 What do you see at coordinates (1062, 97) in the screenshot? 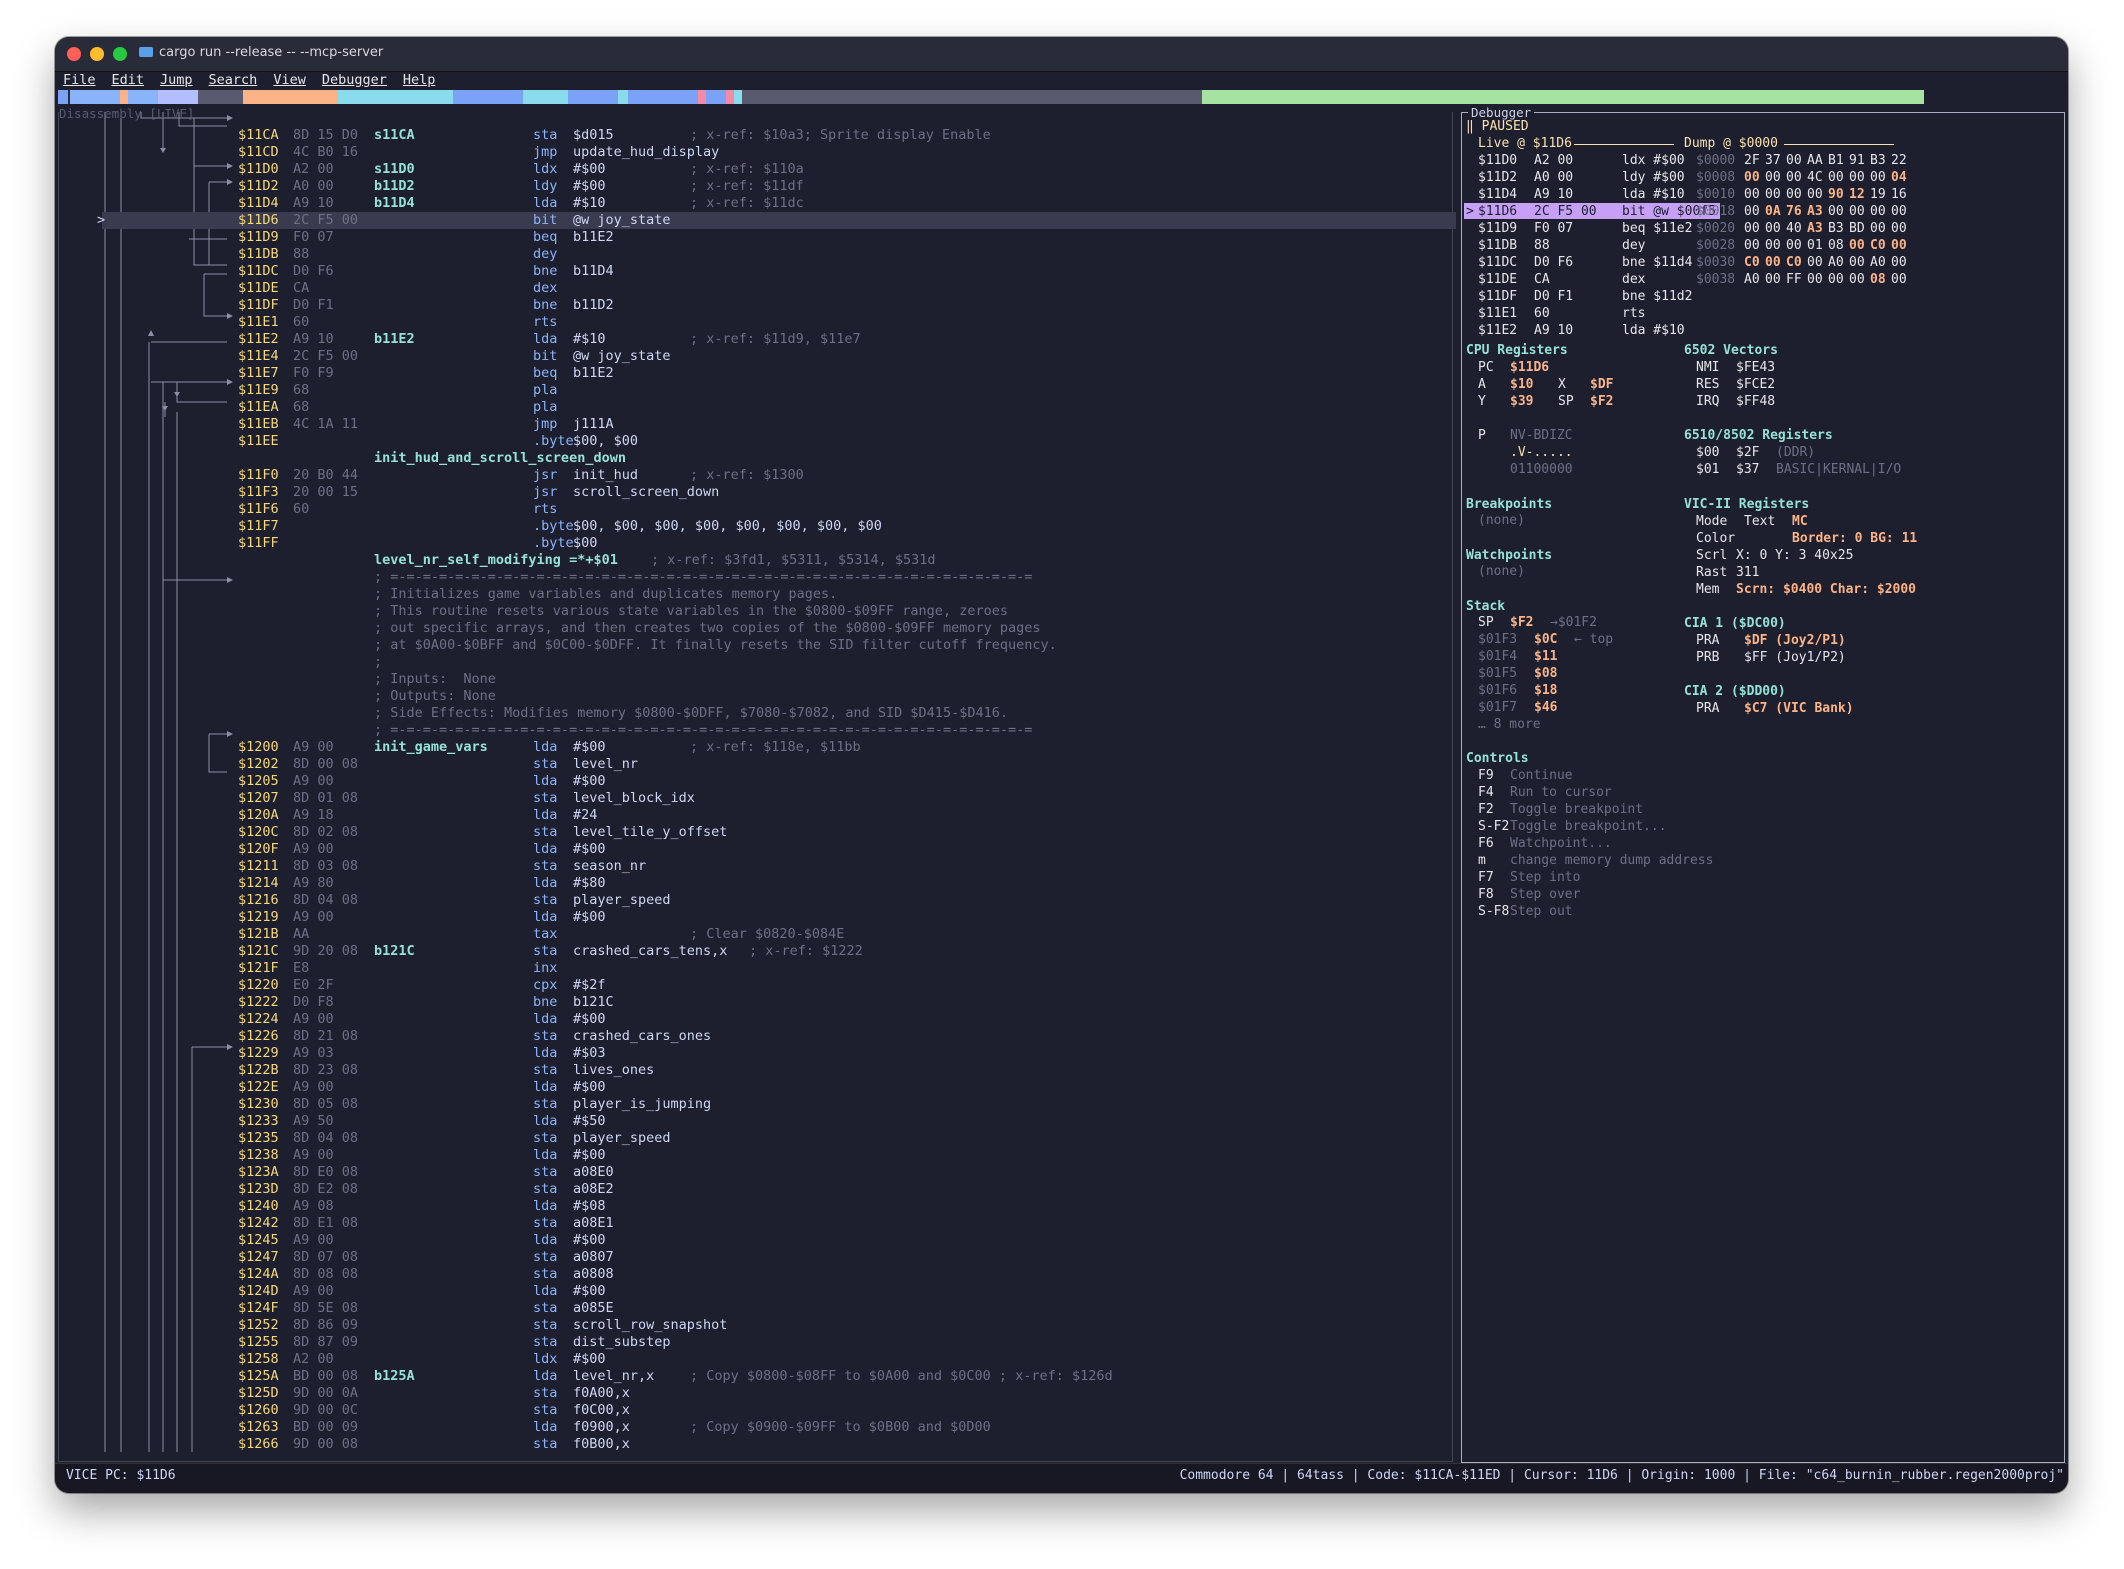
I see `memory-map-bar` at bounding box center [1062, 97].